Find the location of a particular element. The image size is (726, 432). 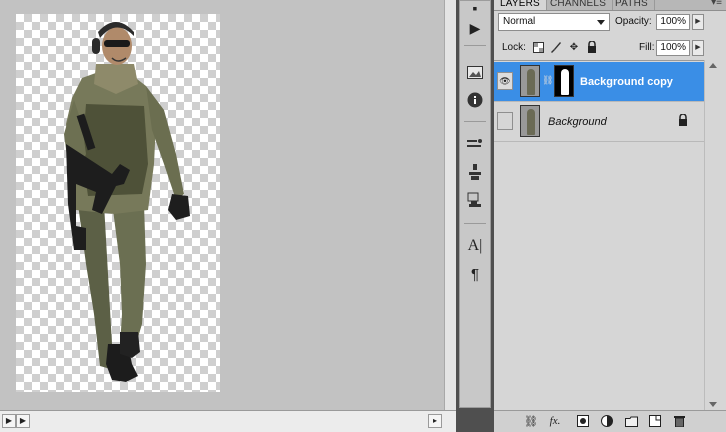

layer-name: Background is located at coordinates (577, 122).